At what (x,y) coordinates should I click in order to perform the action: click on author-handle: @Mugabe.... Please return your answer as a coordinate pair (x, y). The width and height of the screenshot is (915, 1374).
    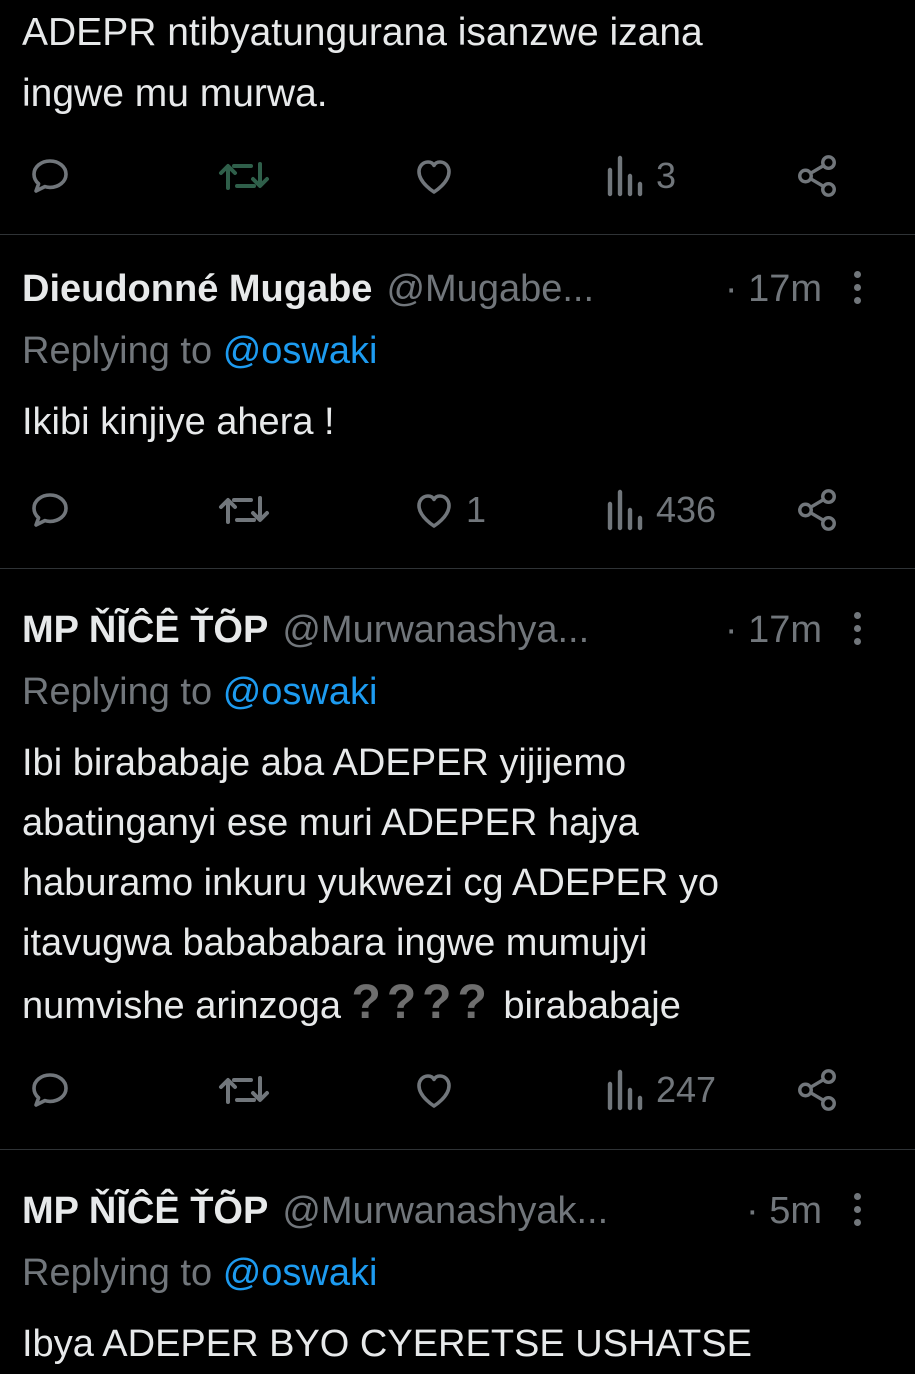
    Looking at the image, I should click on (490, 289).